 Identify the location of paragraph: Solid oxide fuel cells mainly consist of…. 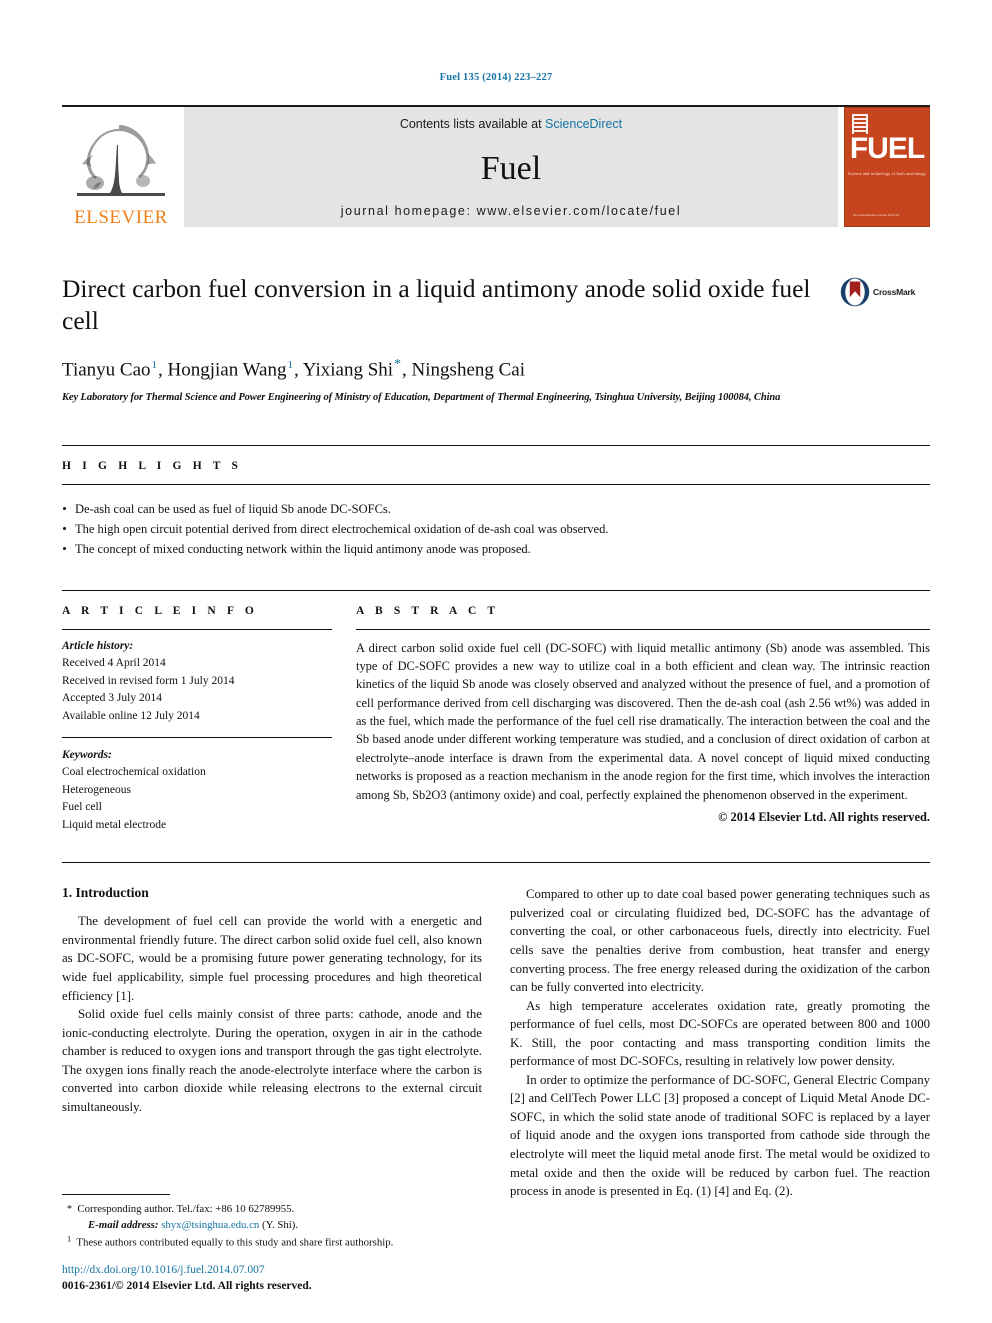
(272, 1060).